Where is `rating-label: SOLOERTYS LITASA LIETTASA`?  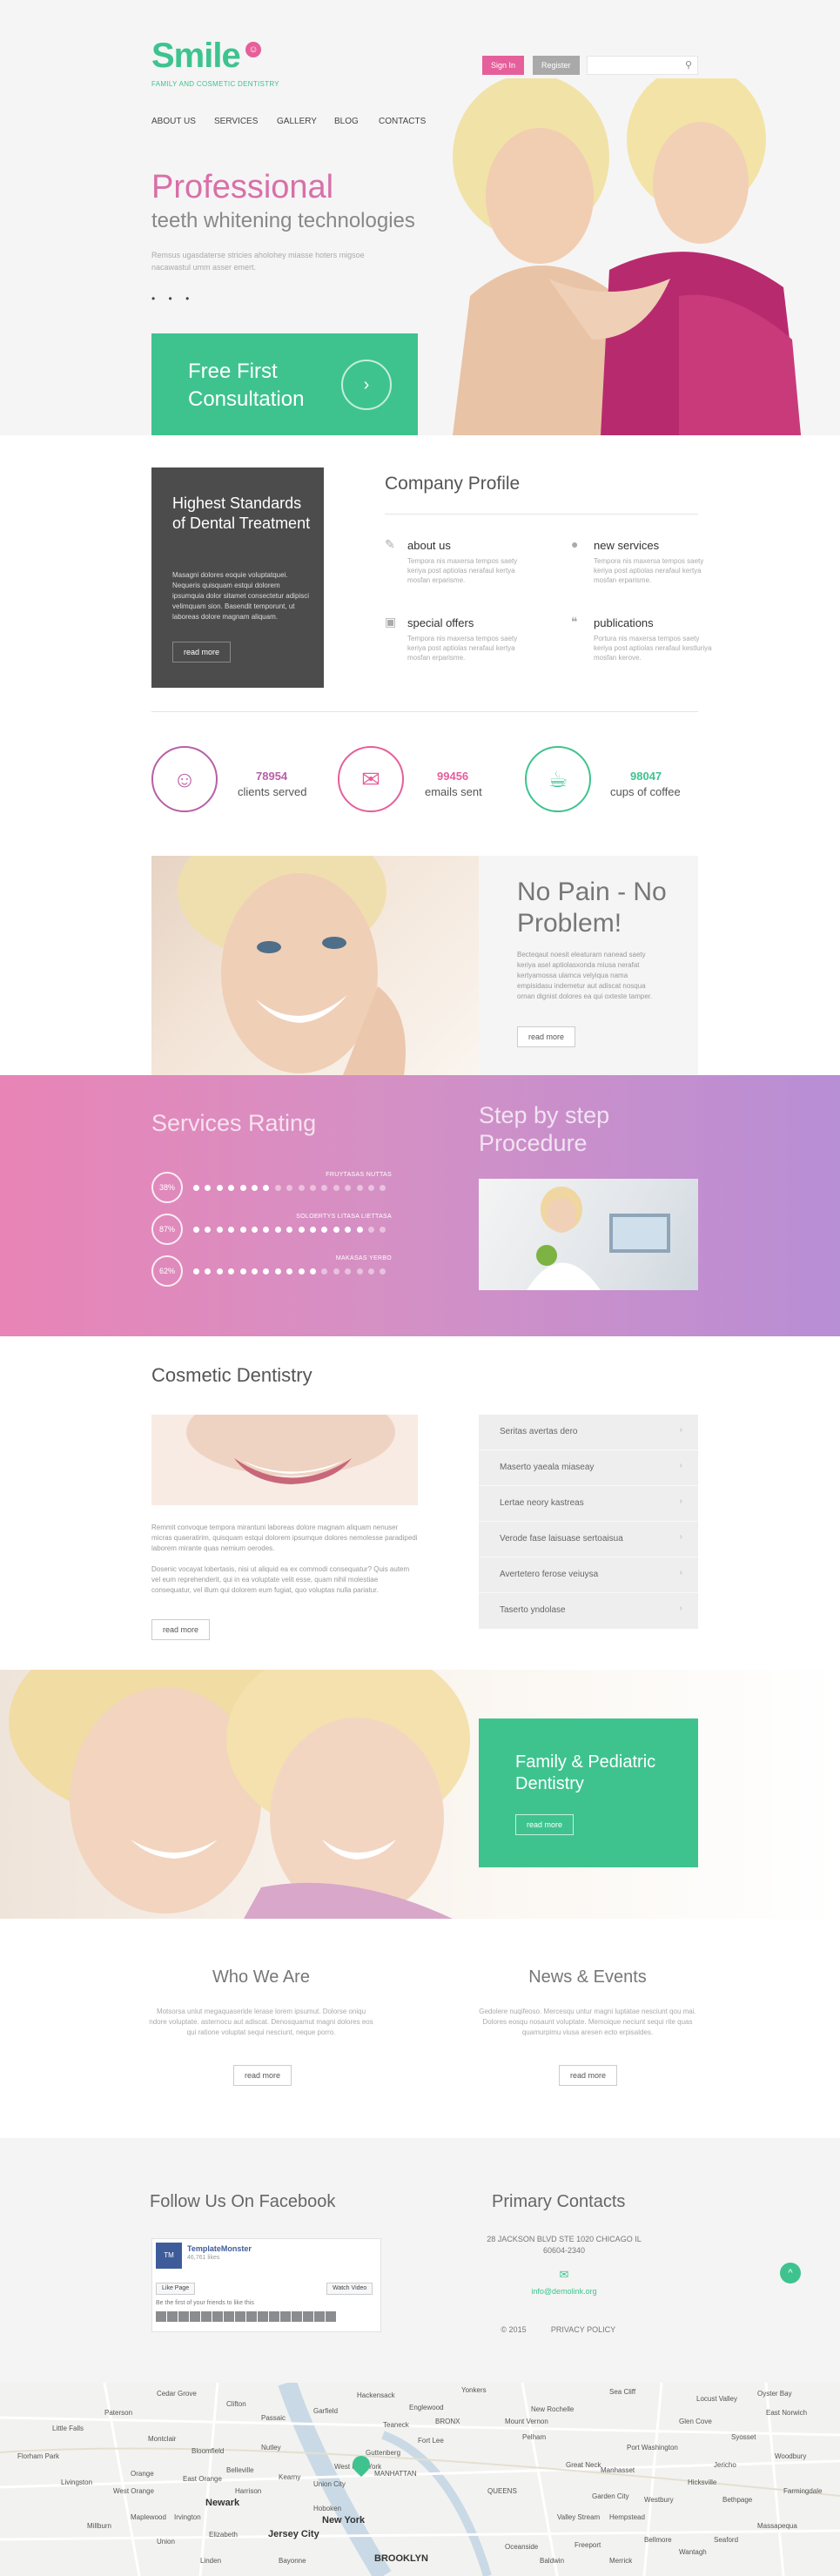
rating-label: SOLOERTYS LITASA LIETTASA is located at coordinates (344, 1217).